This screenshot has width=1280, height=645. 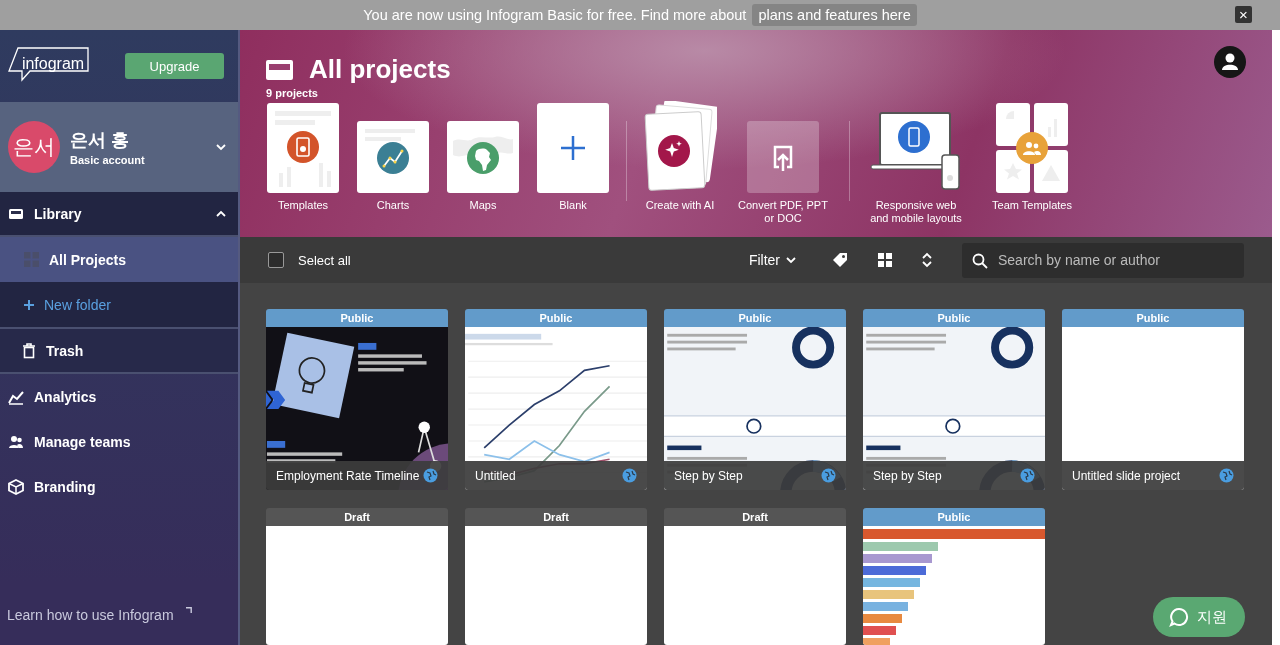 I want to click on project-card: Public Untitled slide project, so click(x=1153, y=399).